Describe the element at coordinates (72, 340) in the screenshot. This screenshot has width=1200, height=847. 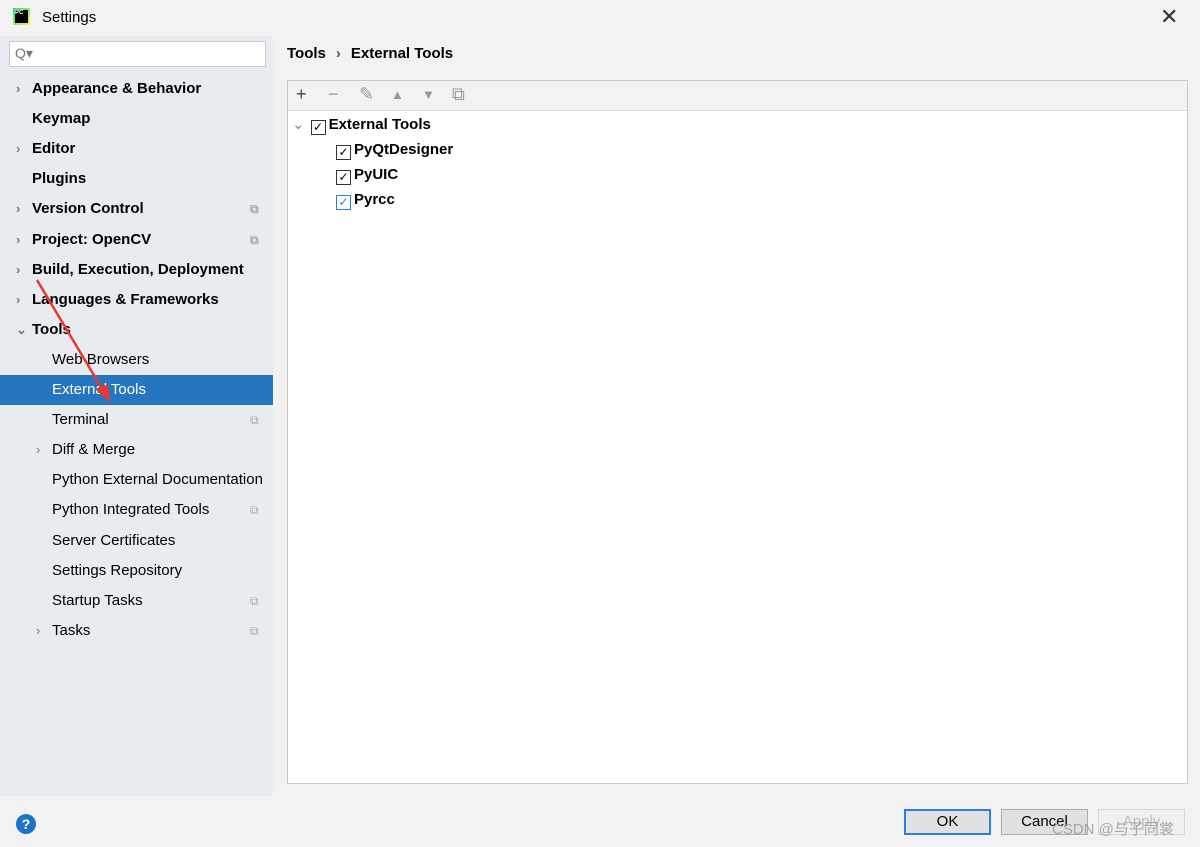
I see `red-annotation-arrow` at that location.